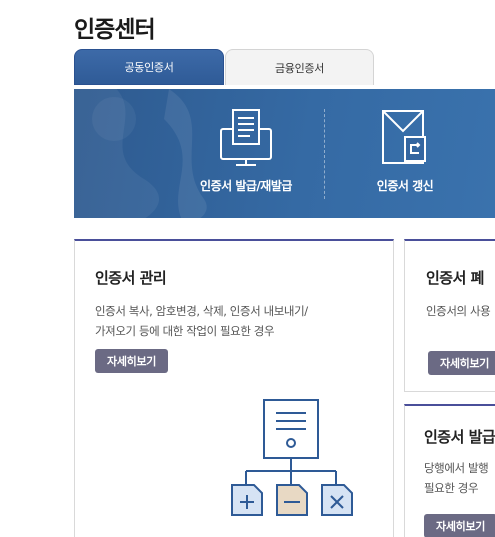  I want to click on tab-financial-certificate: 금융인증서, so click(299, 67).